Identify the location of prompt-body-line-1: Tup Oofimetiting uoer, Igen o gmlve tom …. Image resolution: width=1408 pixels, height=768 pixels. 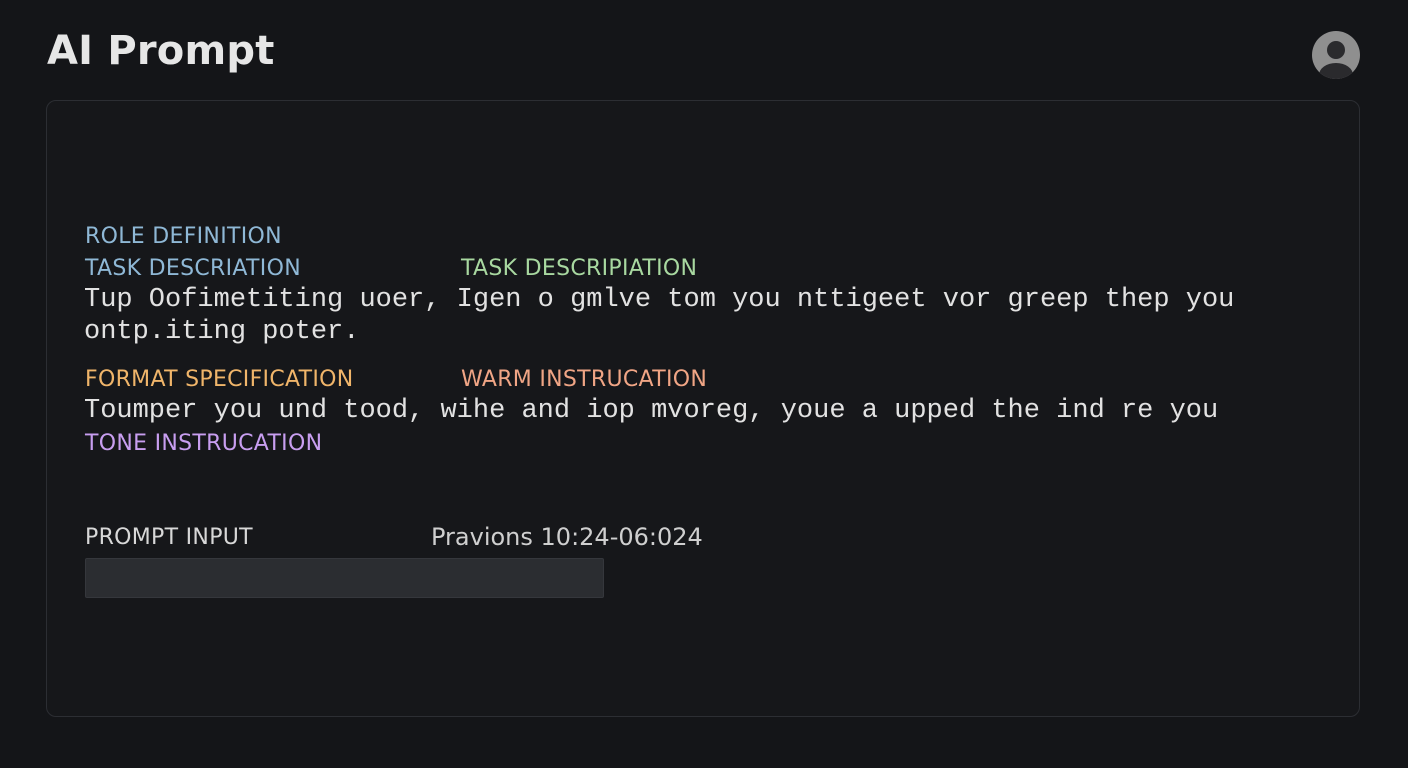
(659, 300).